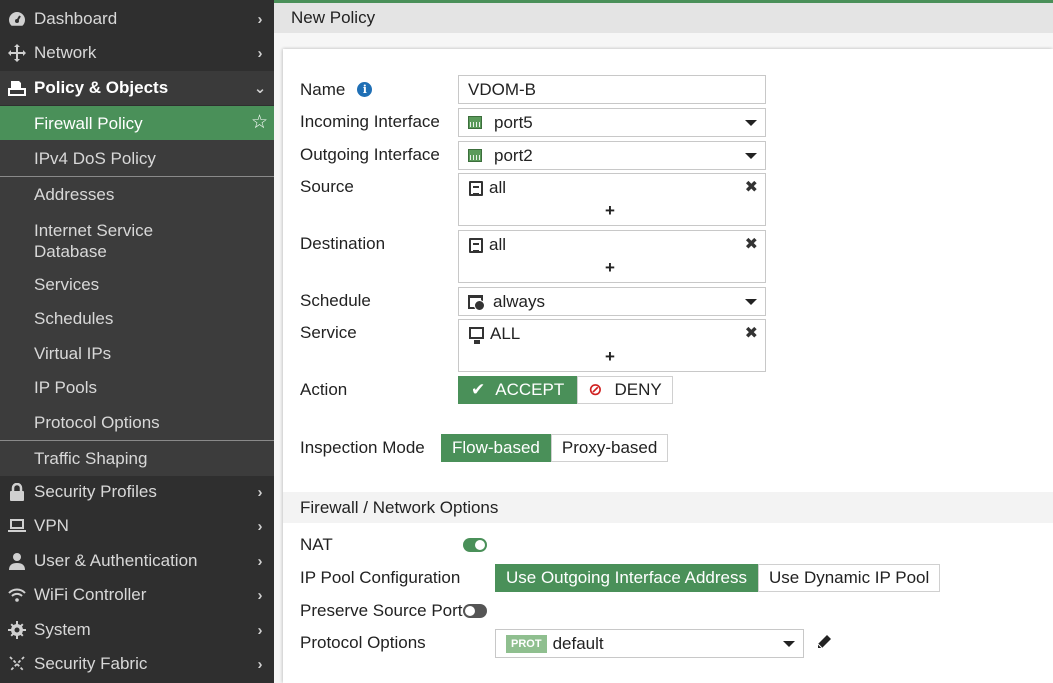  I want to click on name-input: VDOM-B, so click(612, 89).